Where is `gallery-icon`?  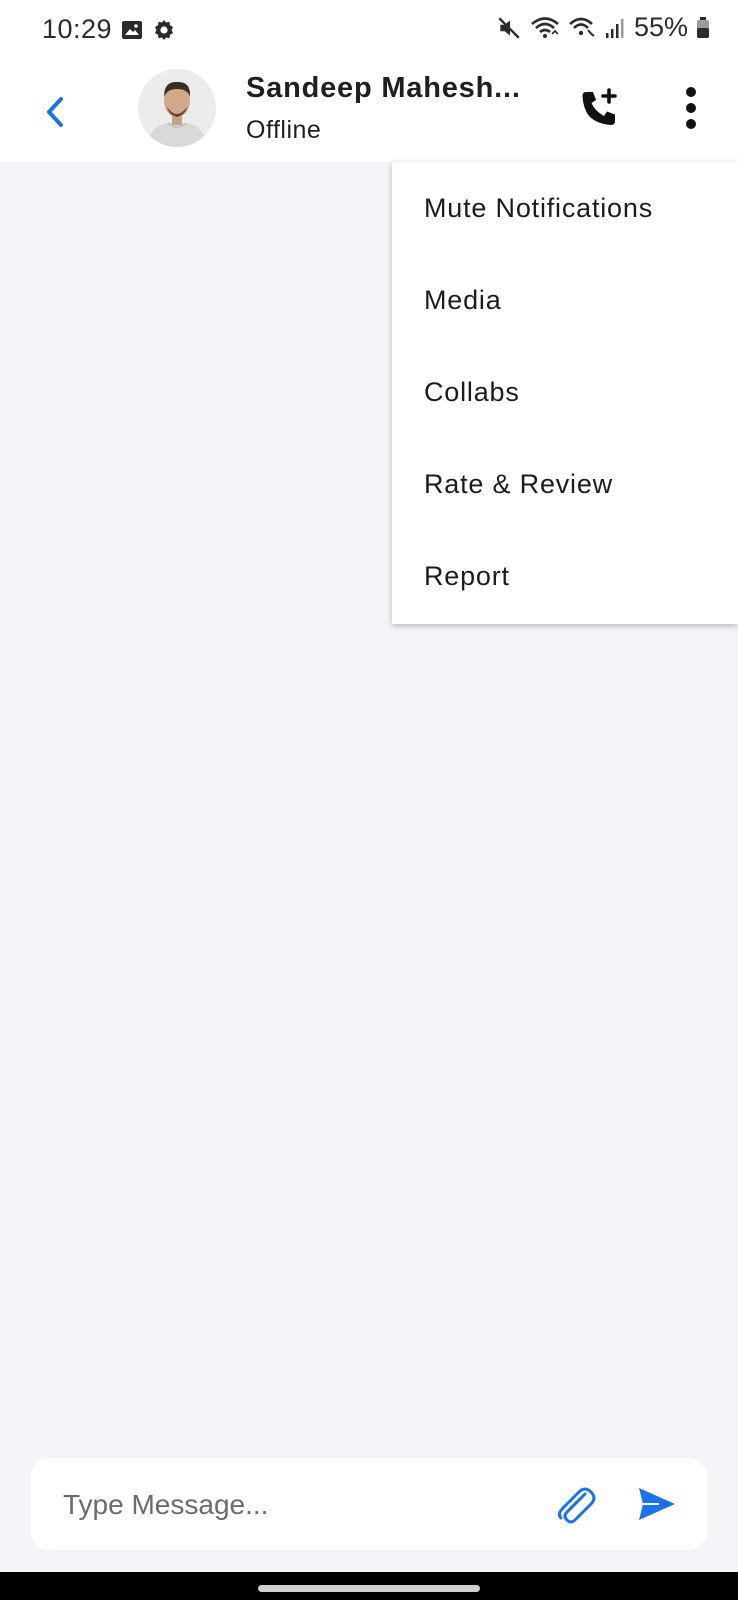
gallery-icon is located at coordinates (132, 30).